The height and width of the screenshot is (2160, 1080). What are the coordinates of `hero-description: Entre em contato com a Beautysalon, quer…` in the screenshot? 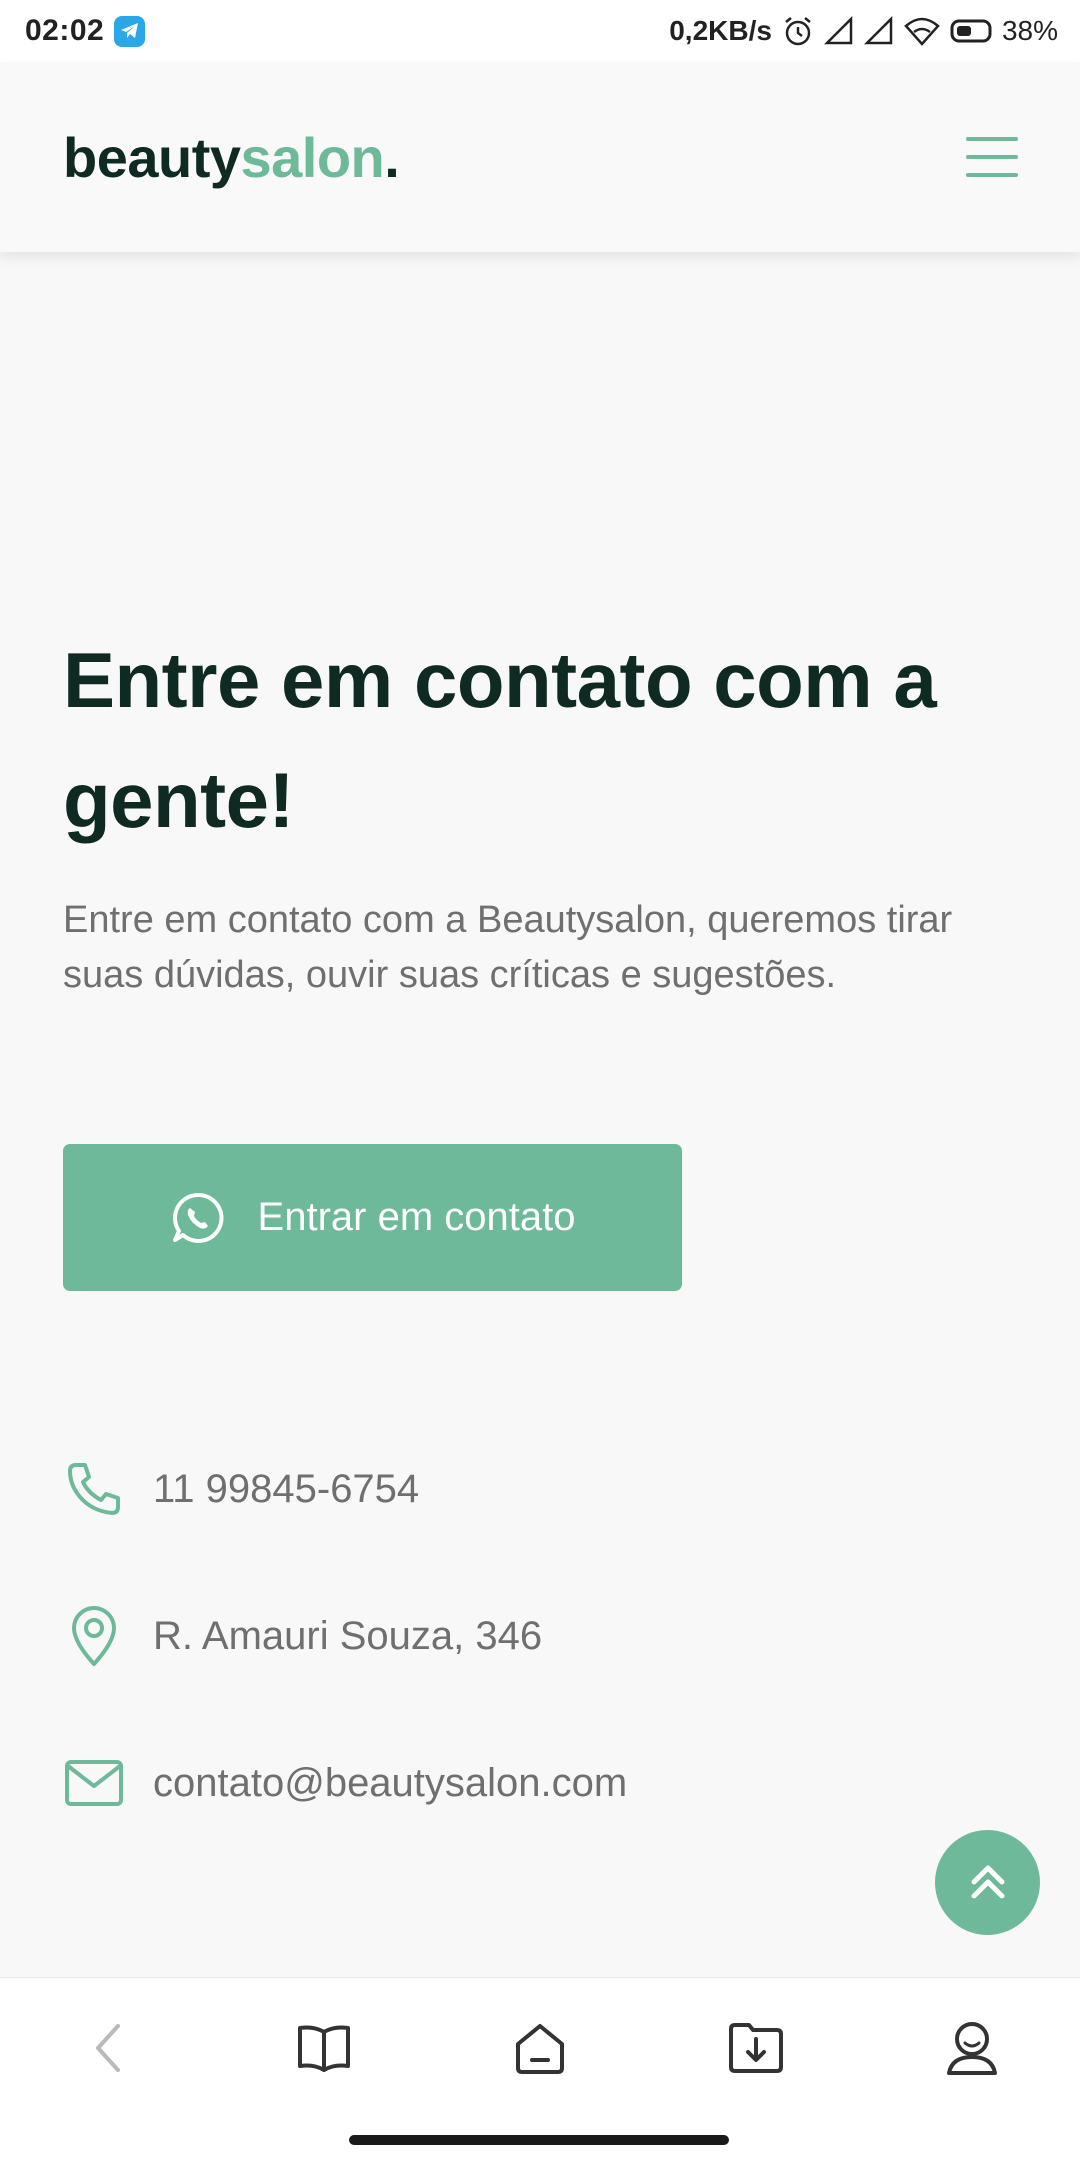 It's located at (508, 947).